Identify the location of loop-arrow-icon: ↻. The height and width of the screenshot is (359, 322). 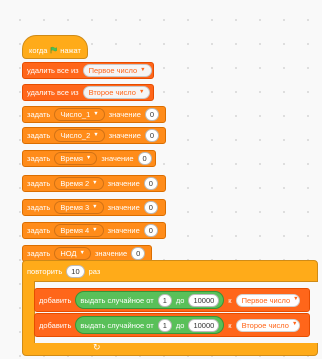
(97, 347).